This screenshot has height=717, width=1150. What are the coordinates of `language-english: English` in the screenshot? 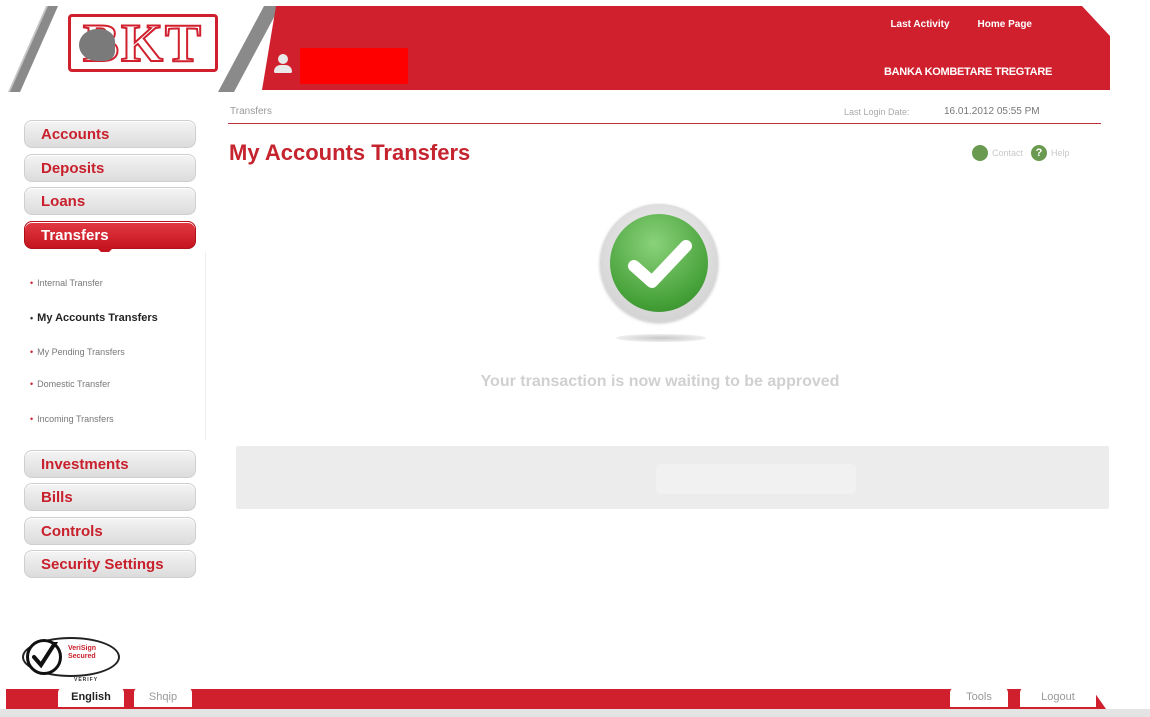 It's located at (91, 697).